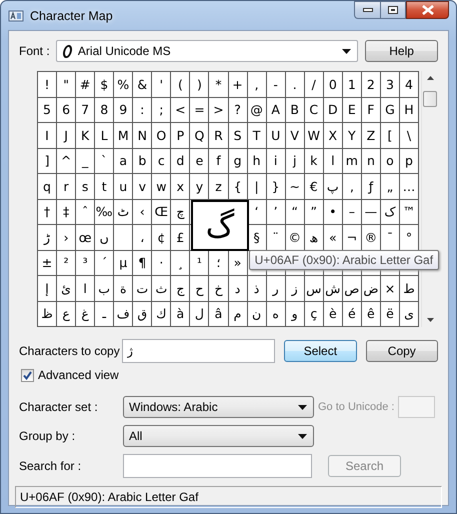 The image size is (457, 514). Describe the element at coordinates (257, 110) in the screenshot. I see `character-cell: @` at that location.